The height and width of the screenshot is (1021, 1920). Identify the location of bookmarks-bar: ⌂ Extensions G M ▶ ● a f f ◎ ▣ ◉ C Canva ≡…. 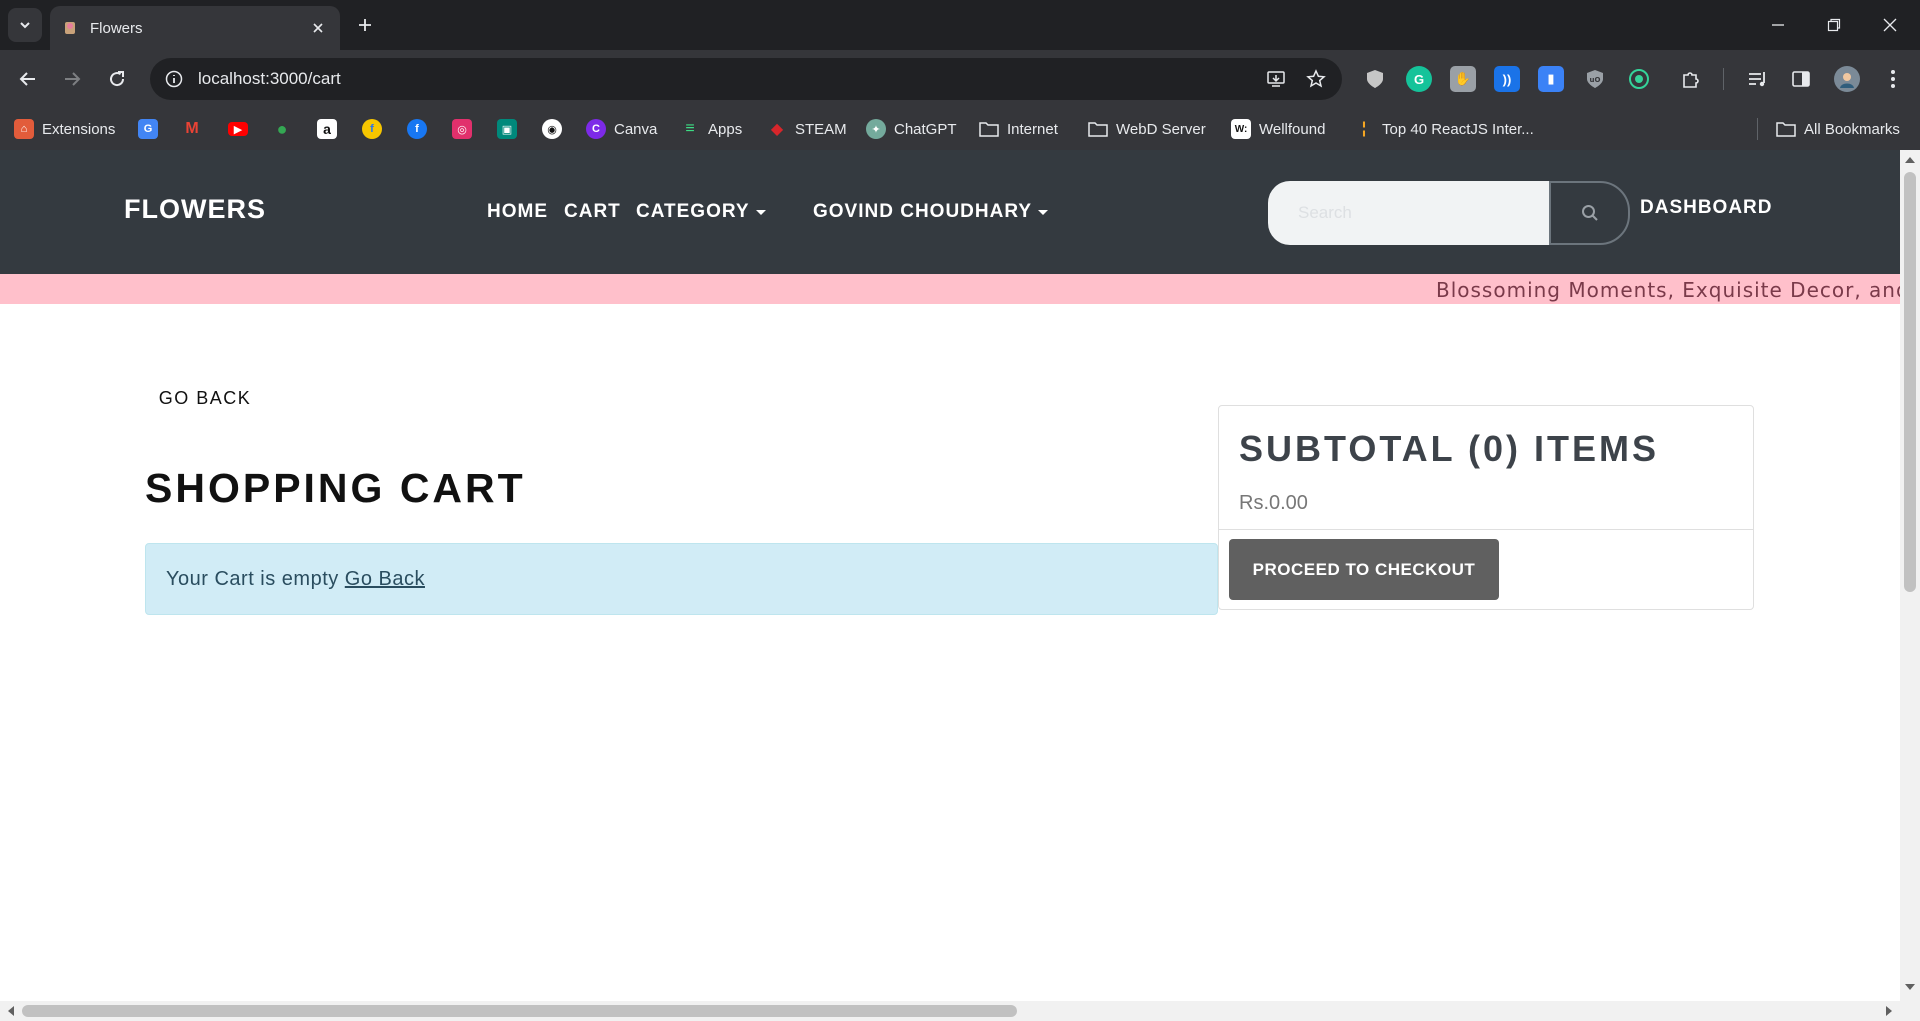
(960, 129).